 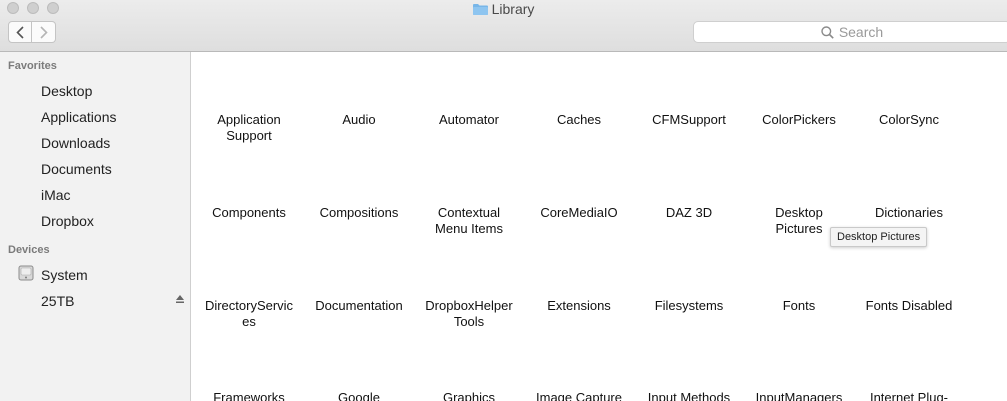 I want to click on sidebar-item-dropbox: Dropbox, so click(x=67, y=221).